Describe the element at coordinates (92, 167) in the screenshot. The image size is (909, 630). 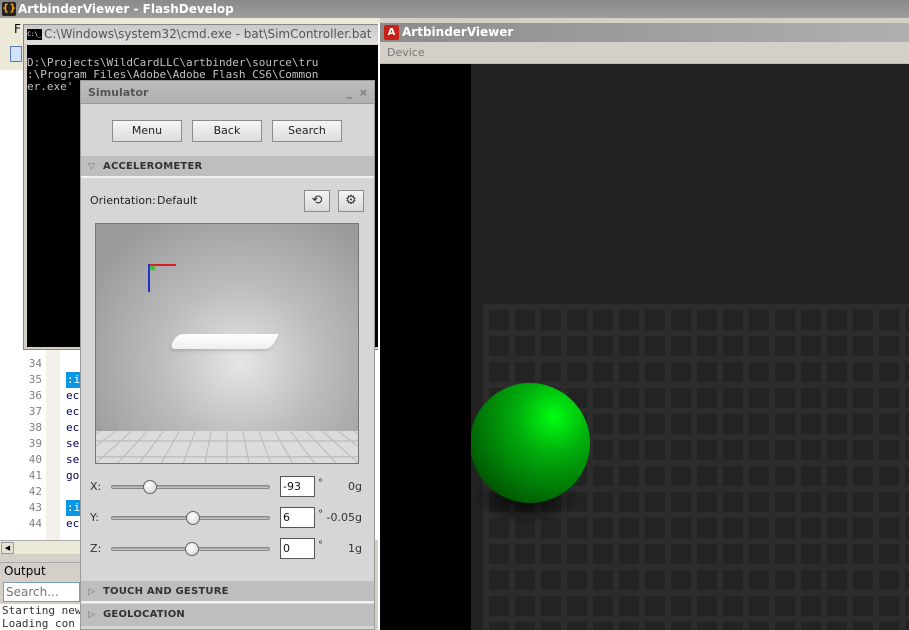
I see `chevron-down-icon: ▽` at that location.